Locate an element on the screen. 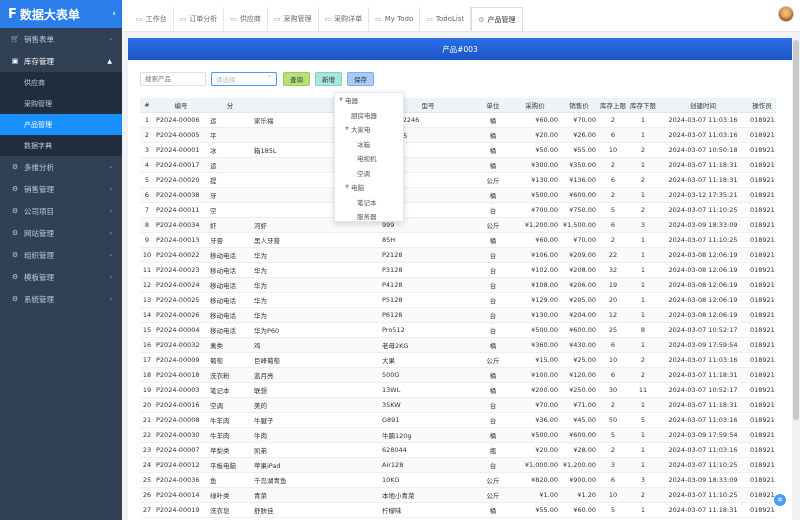 This screenshot has height=520, width=800. column-header: 分 is located at coordinates (230, 105).